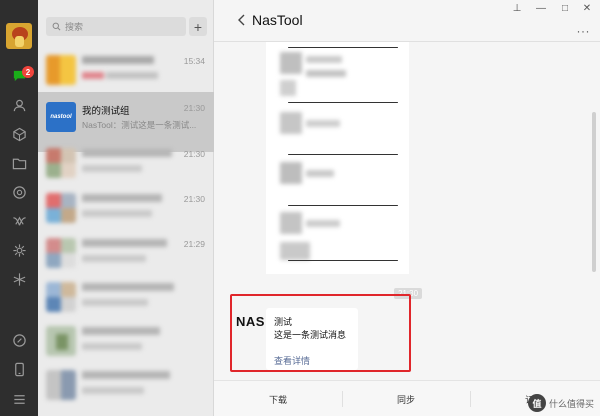 This screenshot has height=416, width=600. Describe the element at coordinates (278, 398) in the screenshot. I see `download-button: 下载` at that location.